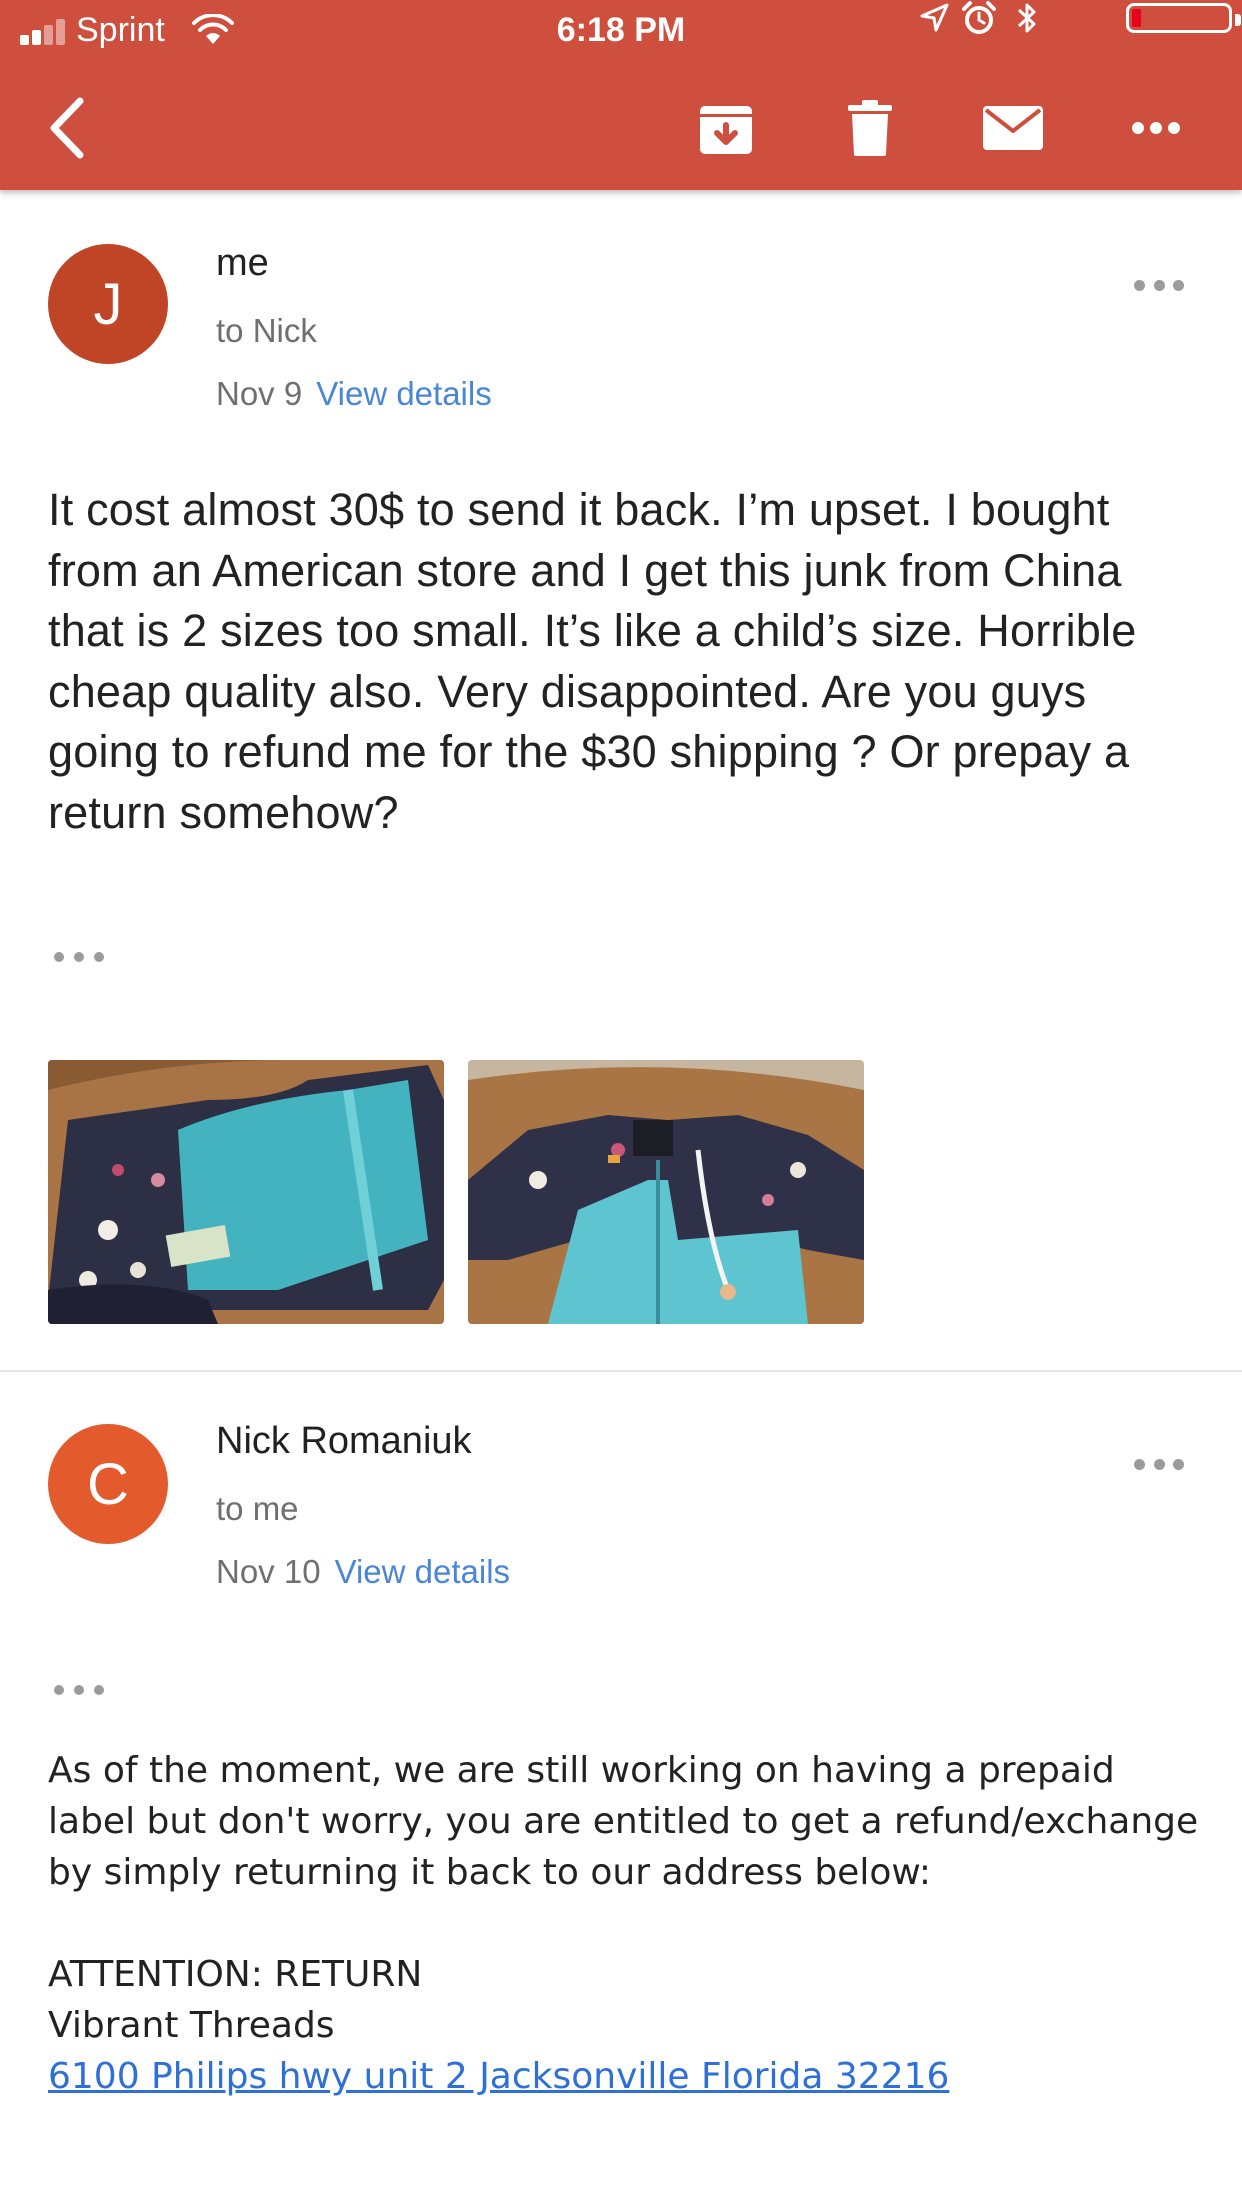 This screenshot has width=1242, height=2208. I want to click on archive-icon, so click(726, 130).